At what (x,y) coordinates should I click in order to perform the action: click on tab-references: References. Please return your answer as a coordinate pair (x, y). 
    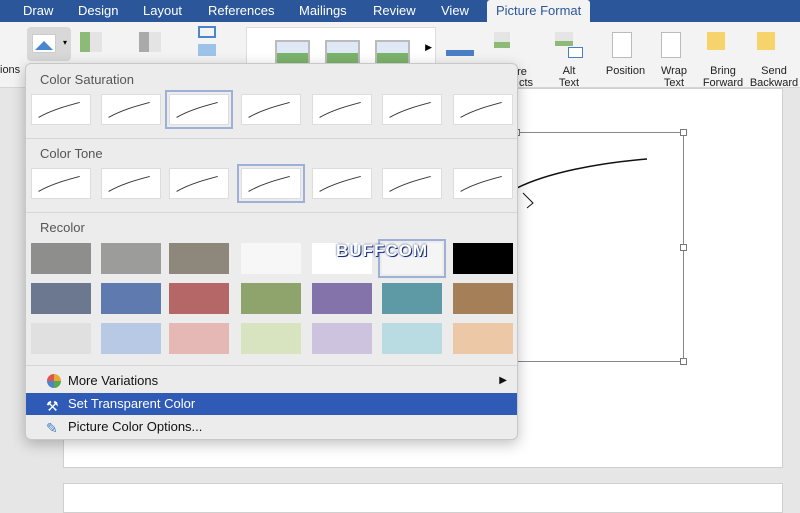
    Looking at the image, I should click on (241, 10).